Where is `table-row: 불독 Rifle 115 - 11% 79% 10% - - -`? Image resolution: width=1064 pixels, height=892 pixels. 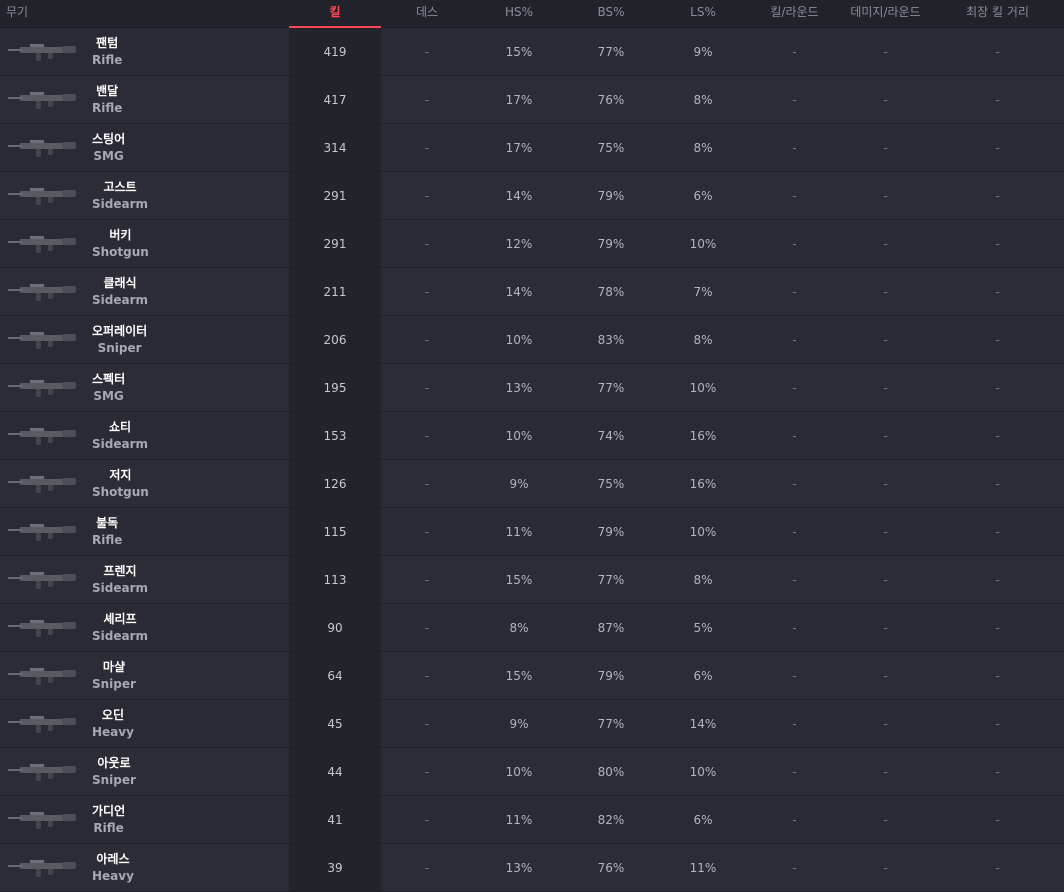
table-row: 불독 Rifle 115 - 11% 79% 10% - - - is located at coordinates (532, 532).